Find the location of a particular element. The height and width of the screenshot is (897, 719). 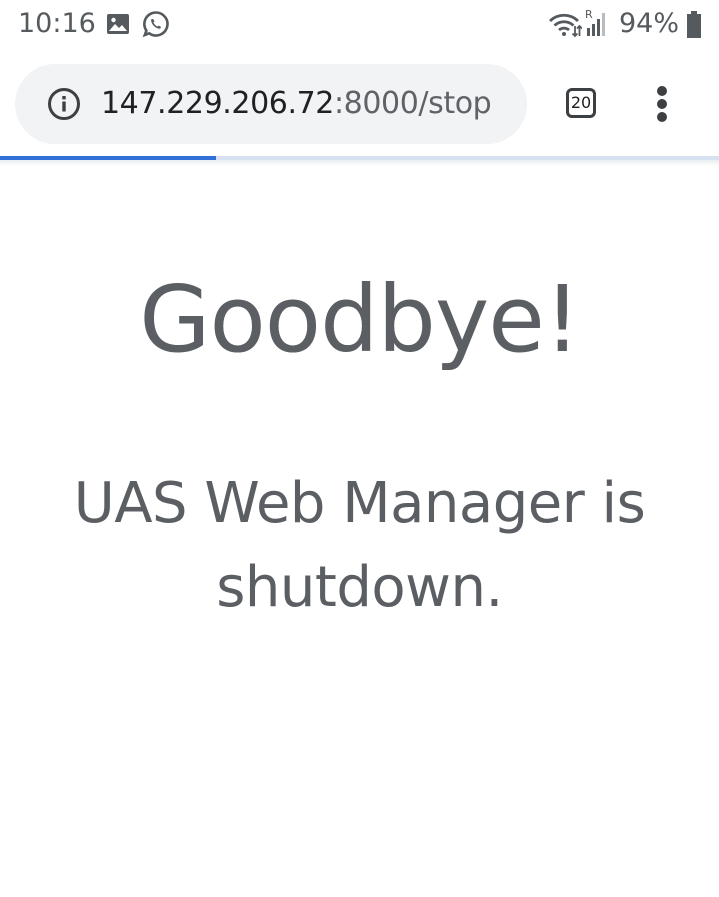

info-icon is located at coordinates (64, 106).